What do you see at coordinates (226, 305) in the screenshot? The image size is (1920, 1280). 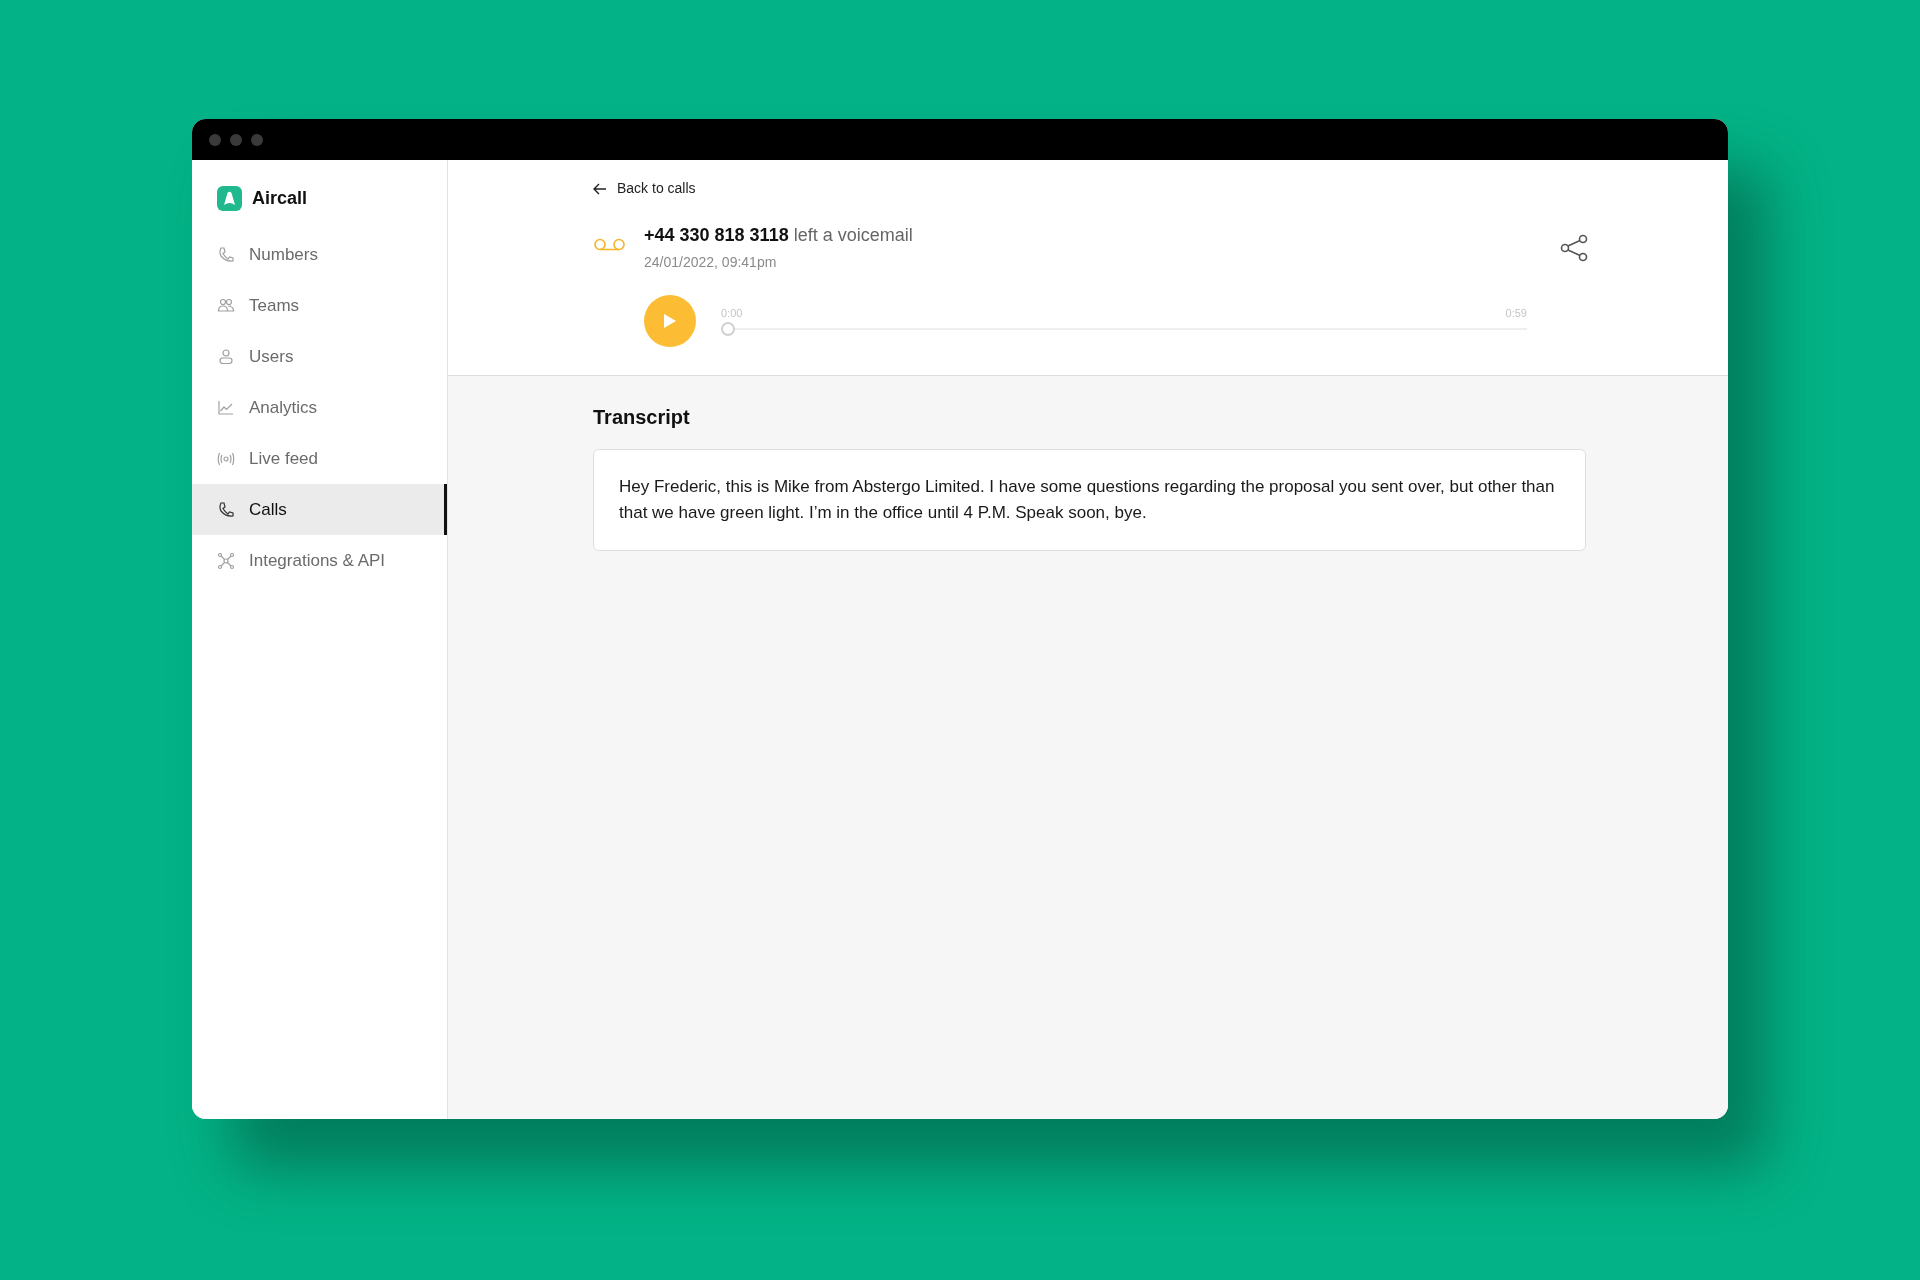 I see `people-icon` at bounding box center [226, 305].